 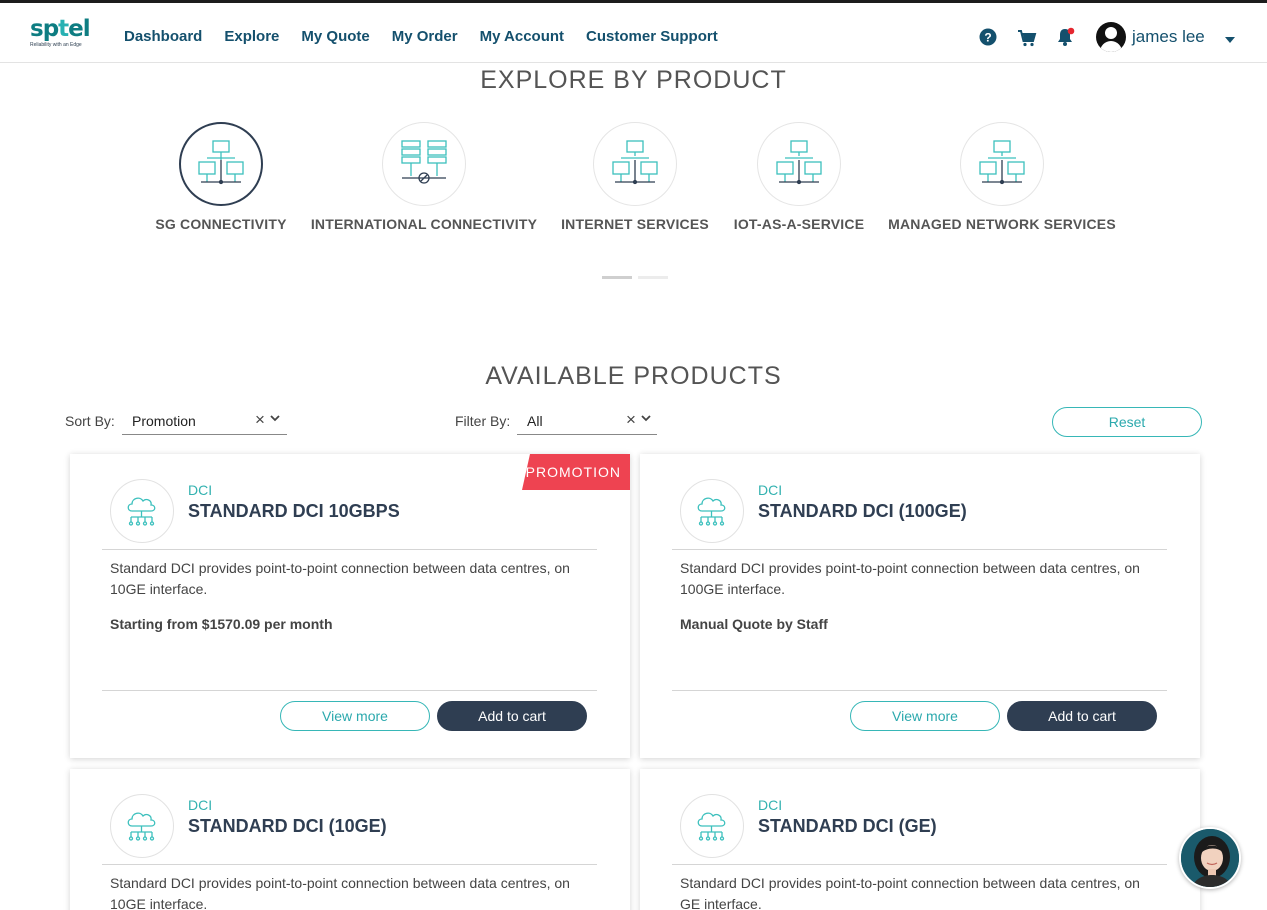 What do you see at coordinates (424, 164) in the screenshot?
I see `server-network-icon` at bounding box center [424, 164].